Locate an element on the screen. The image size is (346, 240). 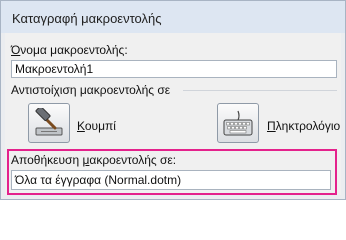
button-assign-label-text: ουμπί is located at coordinates (100, 126).